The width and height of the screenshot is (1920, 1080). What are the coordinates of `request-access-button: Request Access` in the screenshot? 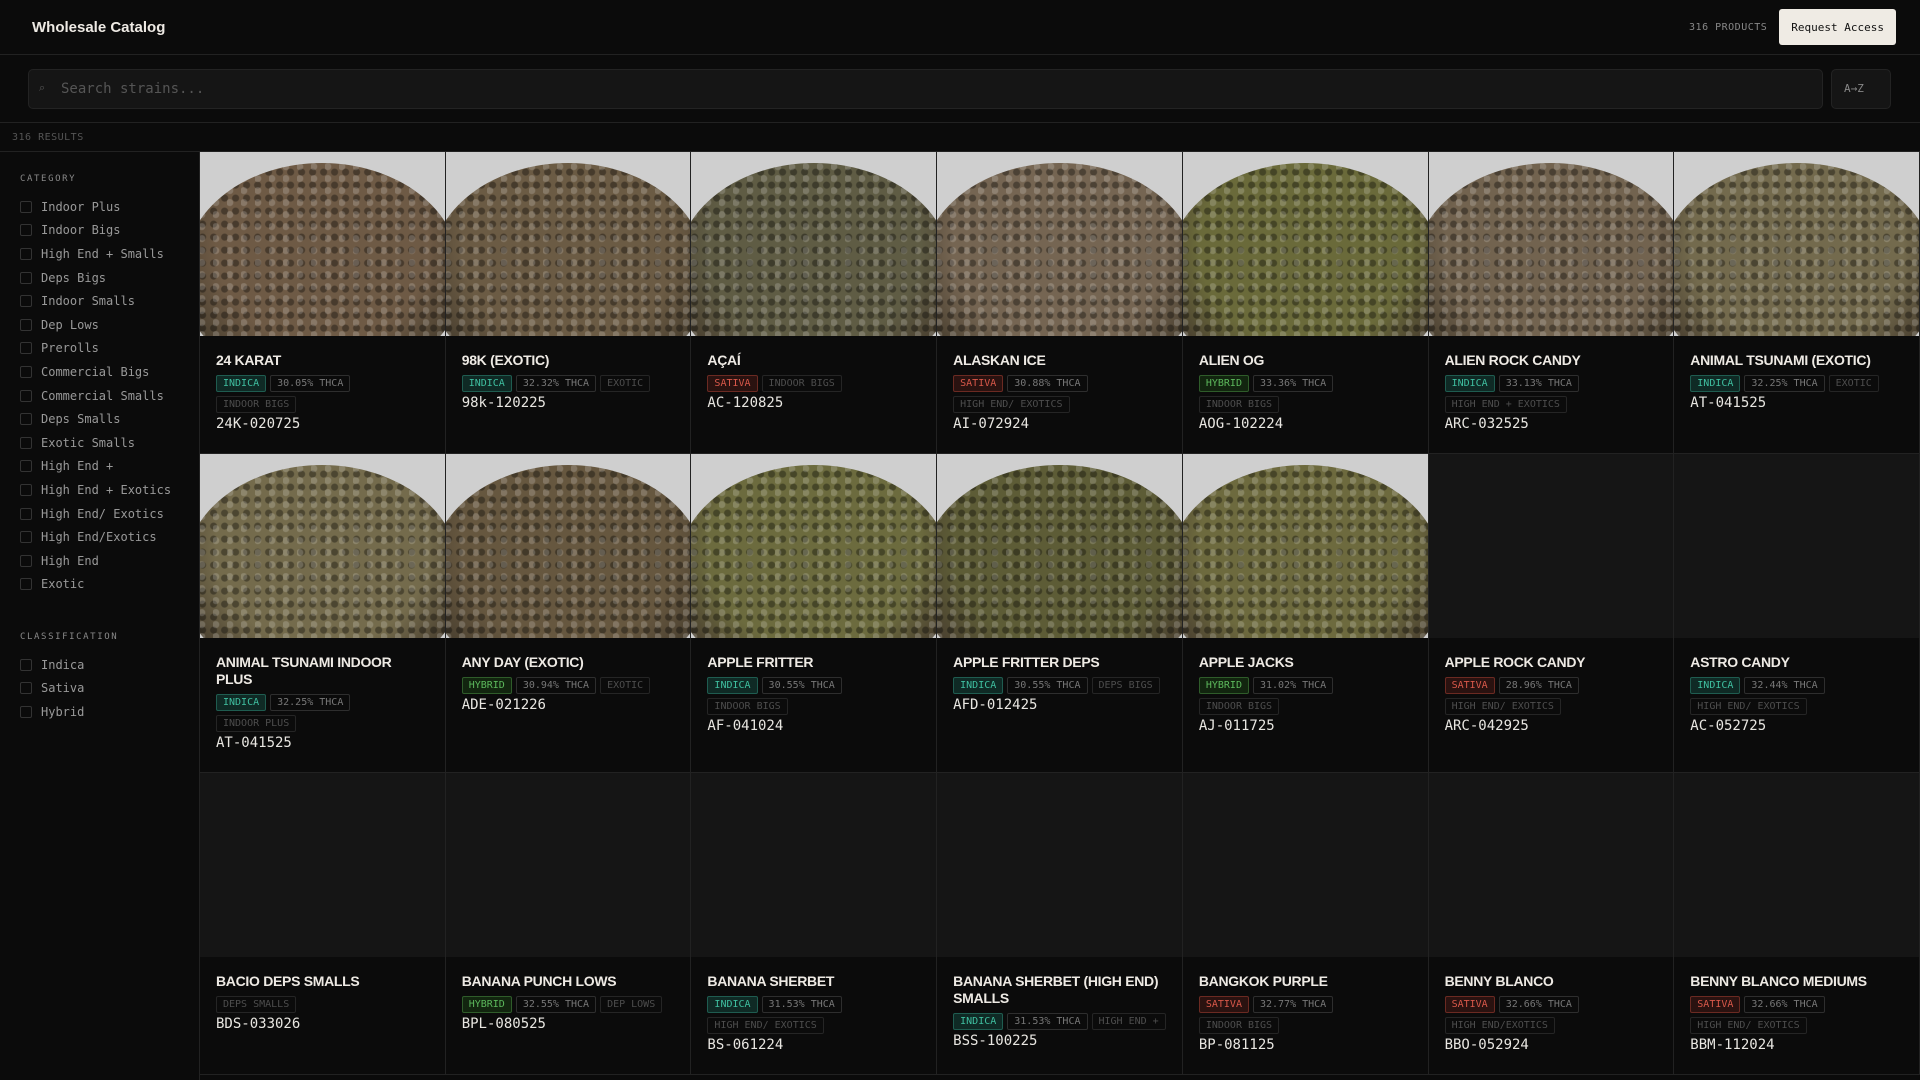 It's located at (1837, 27).